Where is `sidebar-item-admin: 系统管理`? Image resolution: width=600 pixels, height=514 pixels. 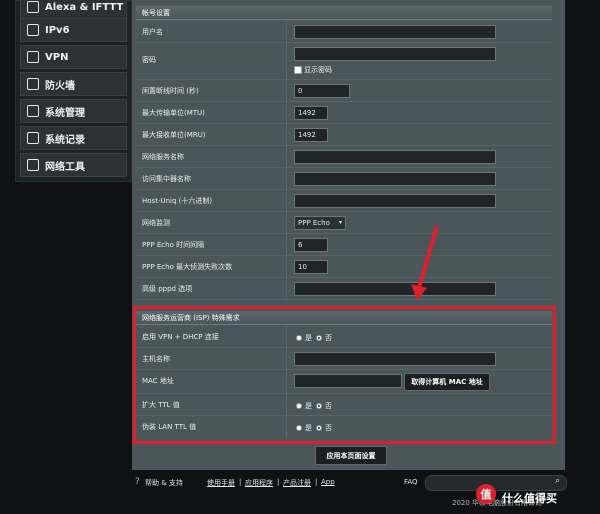
sidebar-item-admin: 系统管理 is located at coordinates (73, 111).